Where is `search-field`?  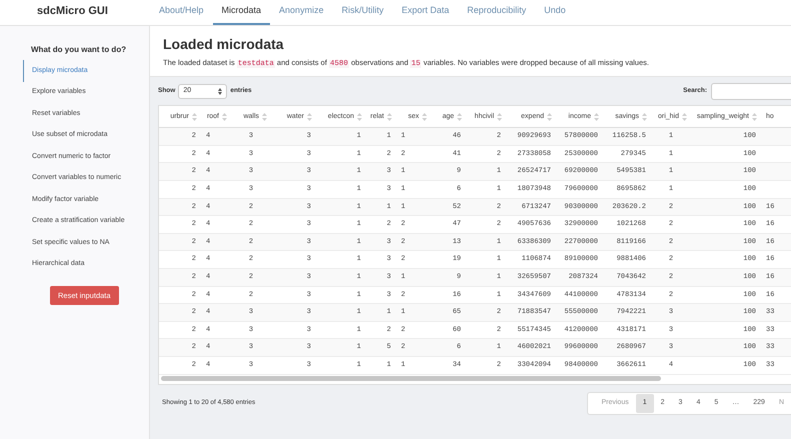 search-field is located at coordinates (751, 91).